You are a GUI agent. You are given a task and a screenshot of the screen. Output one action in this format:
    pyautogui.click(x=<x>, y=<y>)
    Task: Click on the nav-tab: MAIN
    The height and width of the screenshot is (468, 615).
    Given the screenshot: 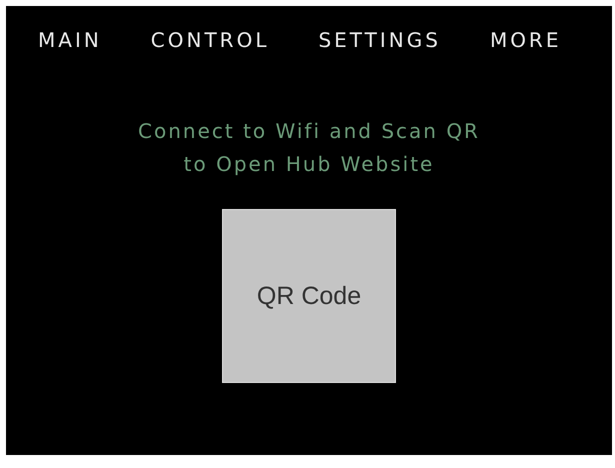 What is the action you would take?
    pyautogui.click(x=70, y=40)
    